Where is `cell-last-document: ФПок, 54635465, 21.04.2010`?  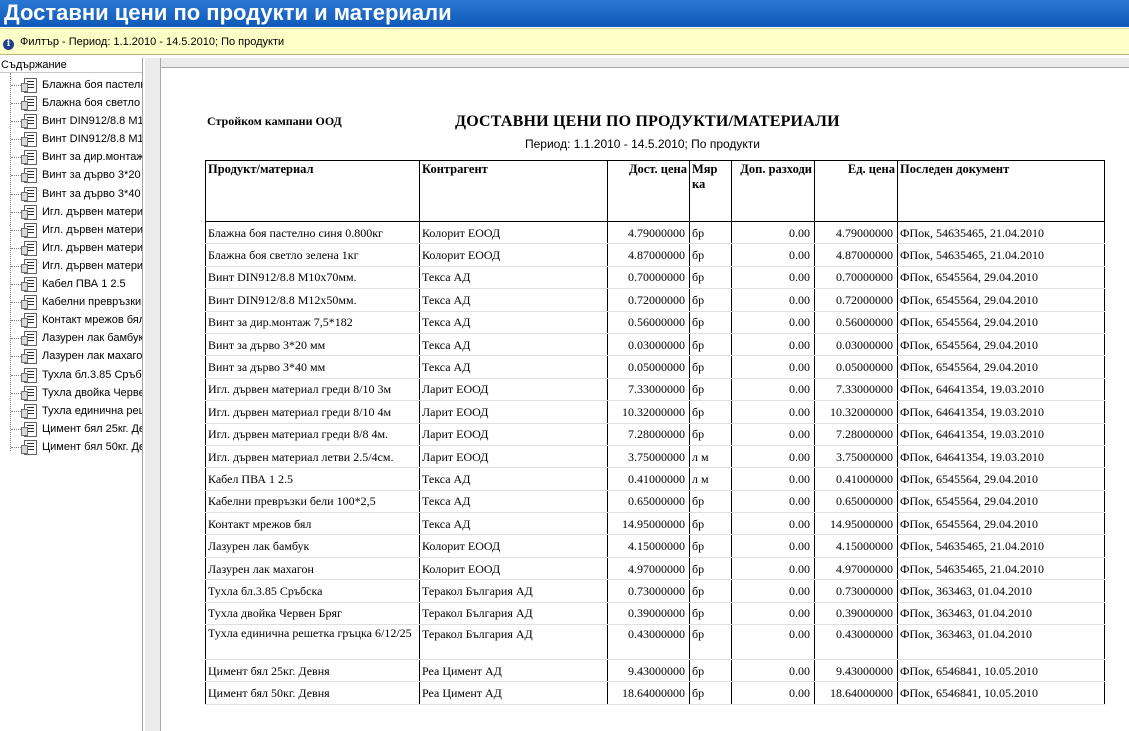 cell-last-document: ФПок, 54635465, 21.04.2010 is located at coordinates (1001, 569).